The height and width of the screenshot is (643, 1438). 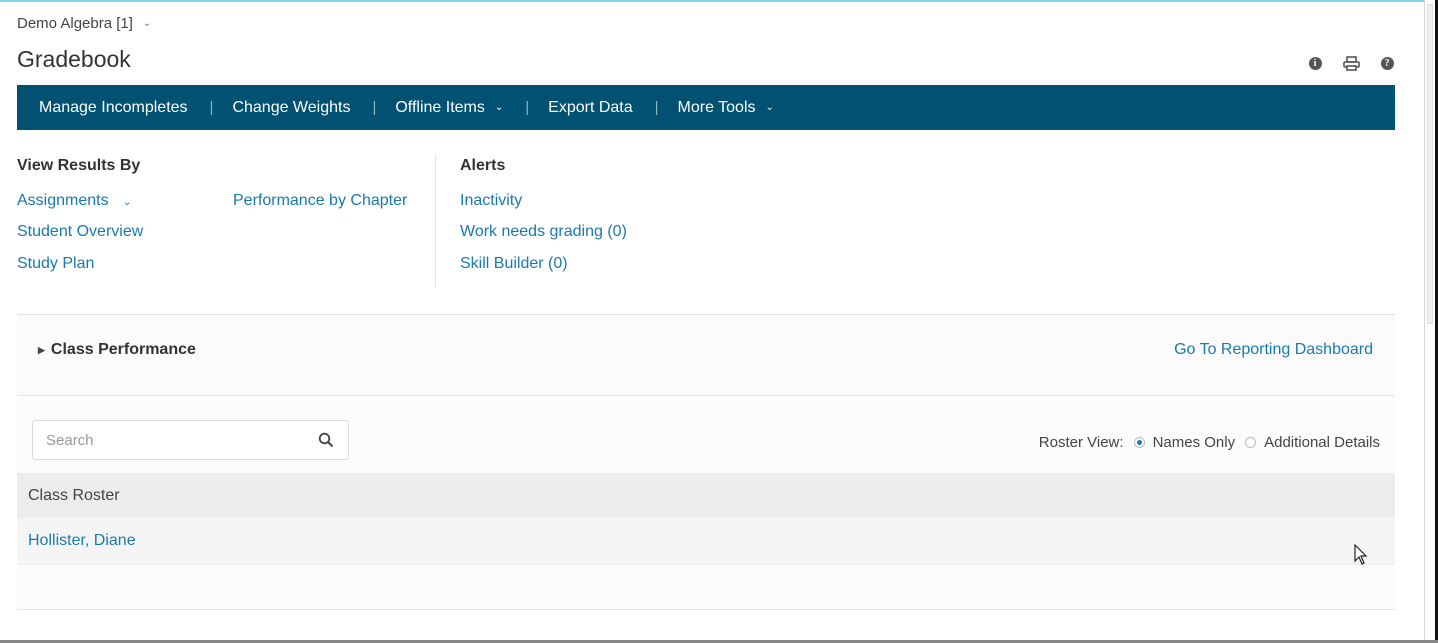 I want to click on header-actions: i ?, so click(x=1351, y=63).